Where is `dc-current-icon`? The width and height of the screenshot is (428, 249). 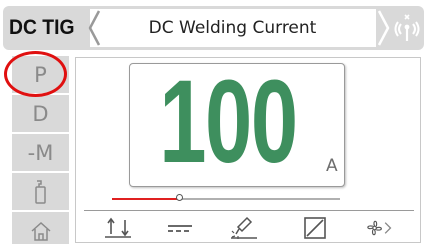 dc-current-icon is located at coordinates (180, 228).